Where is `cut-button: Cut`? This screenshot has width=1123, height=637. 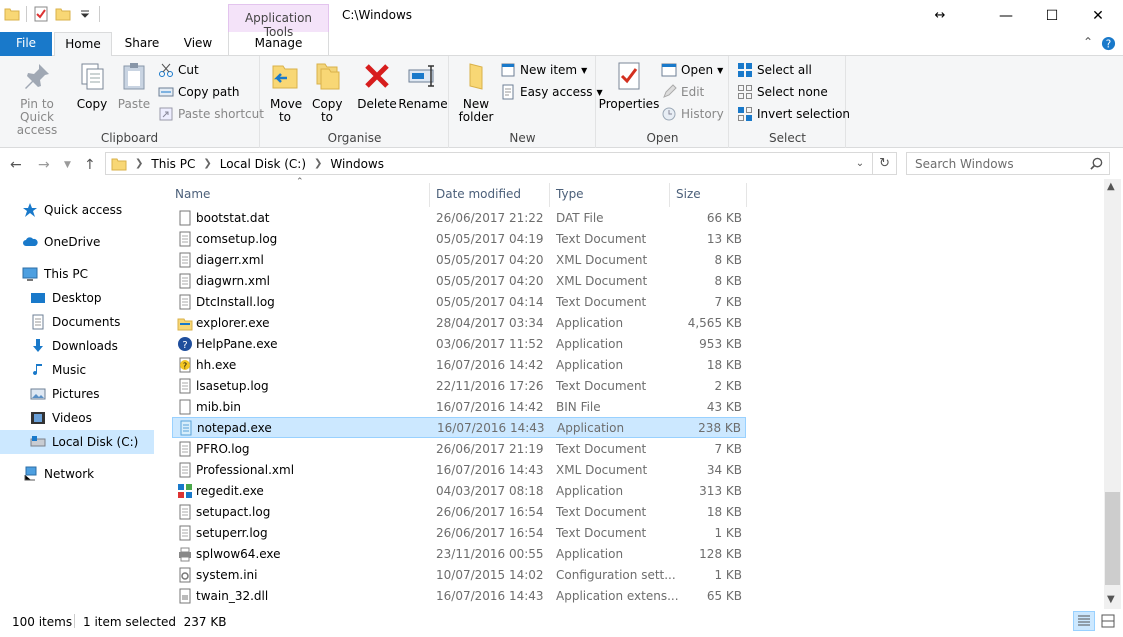 cut-button: Cut is located at coordinates (178, 70).